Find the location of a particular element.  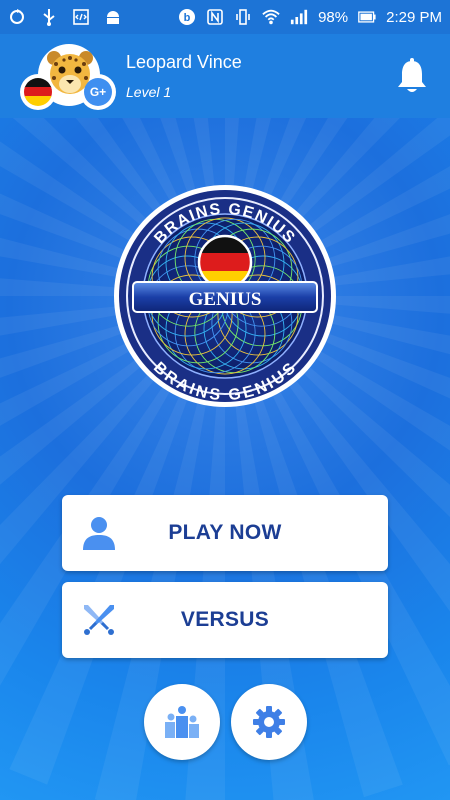

user-level: Level 1 is located at coordinates (149, 92).